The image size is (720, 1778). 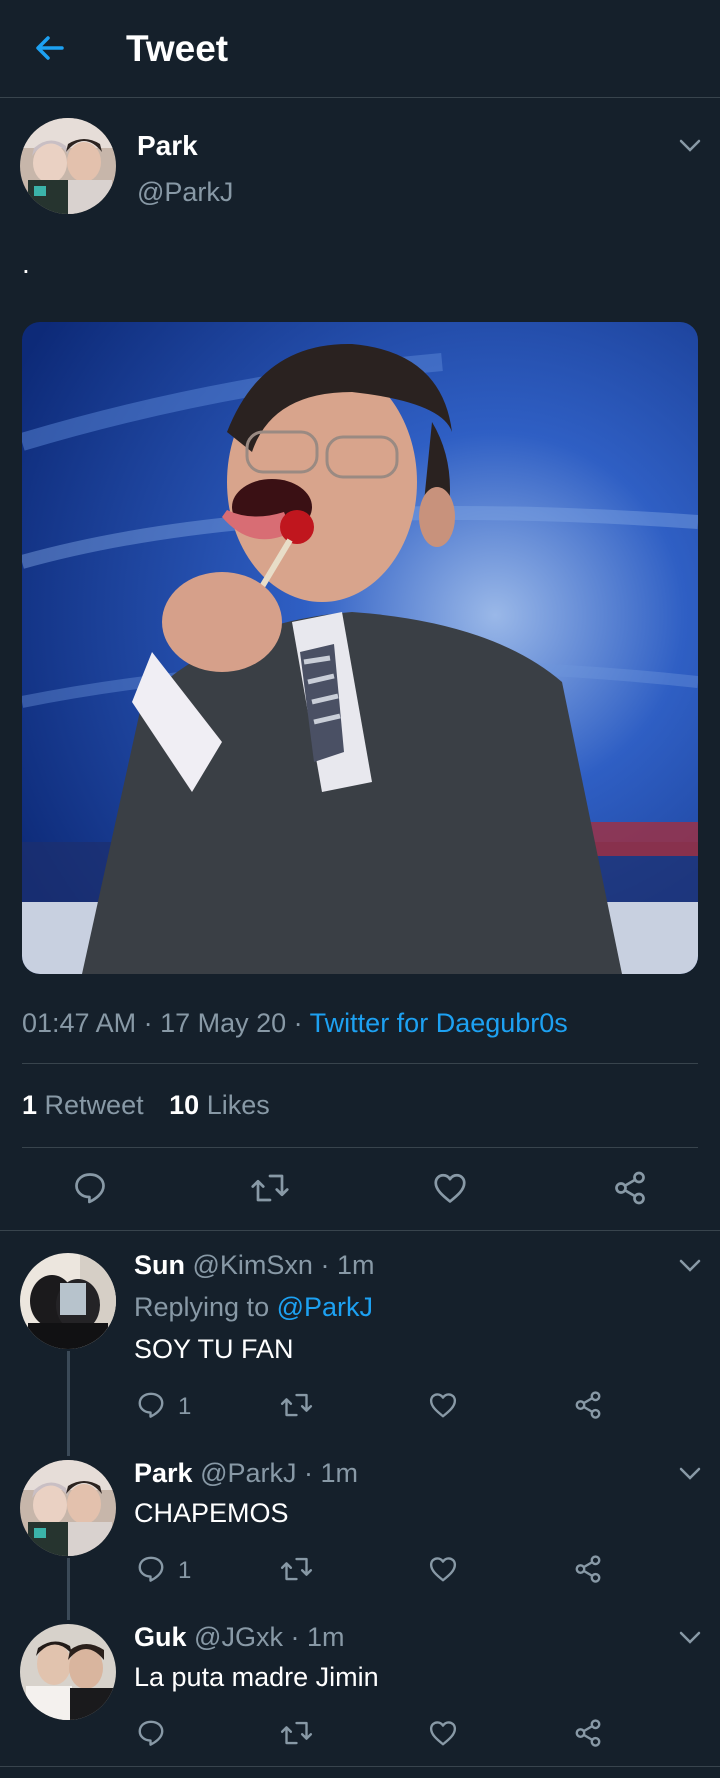 I want to click on tweet-text: ., so click(x=26, y=263).